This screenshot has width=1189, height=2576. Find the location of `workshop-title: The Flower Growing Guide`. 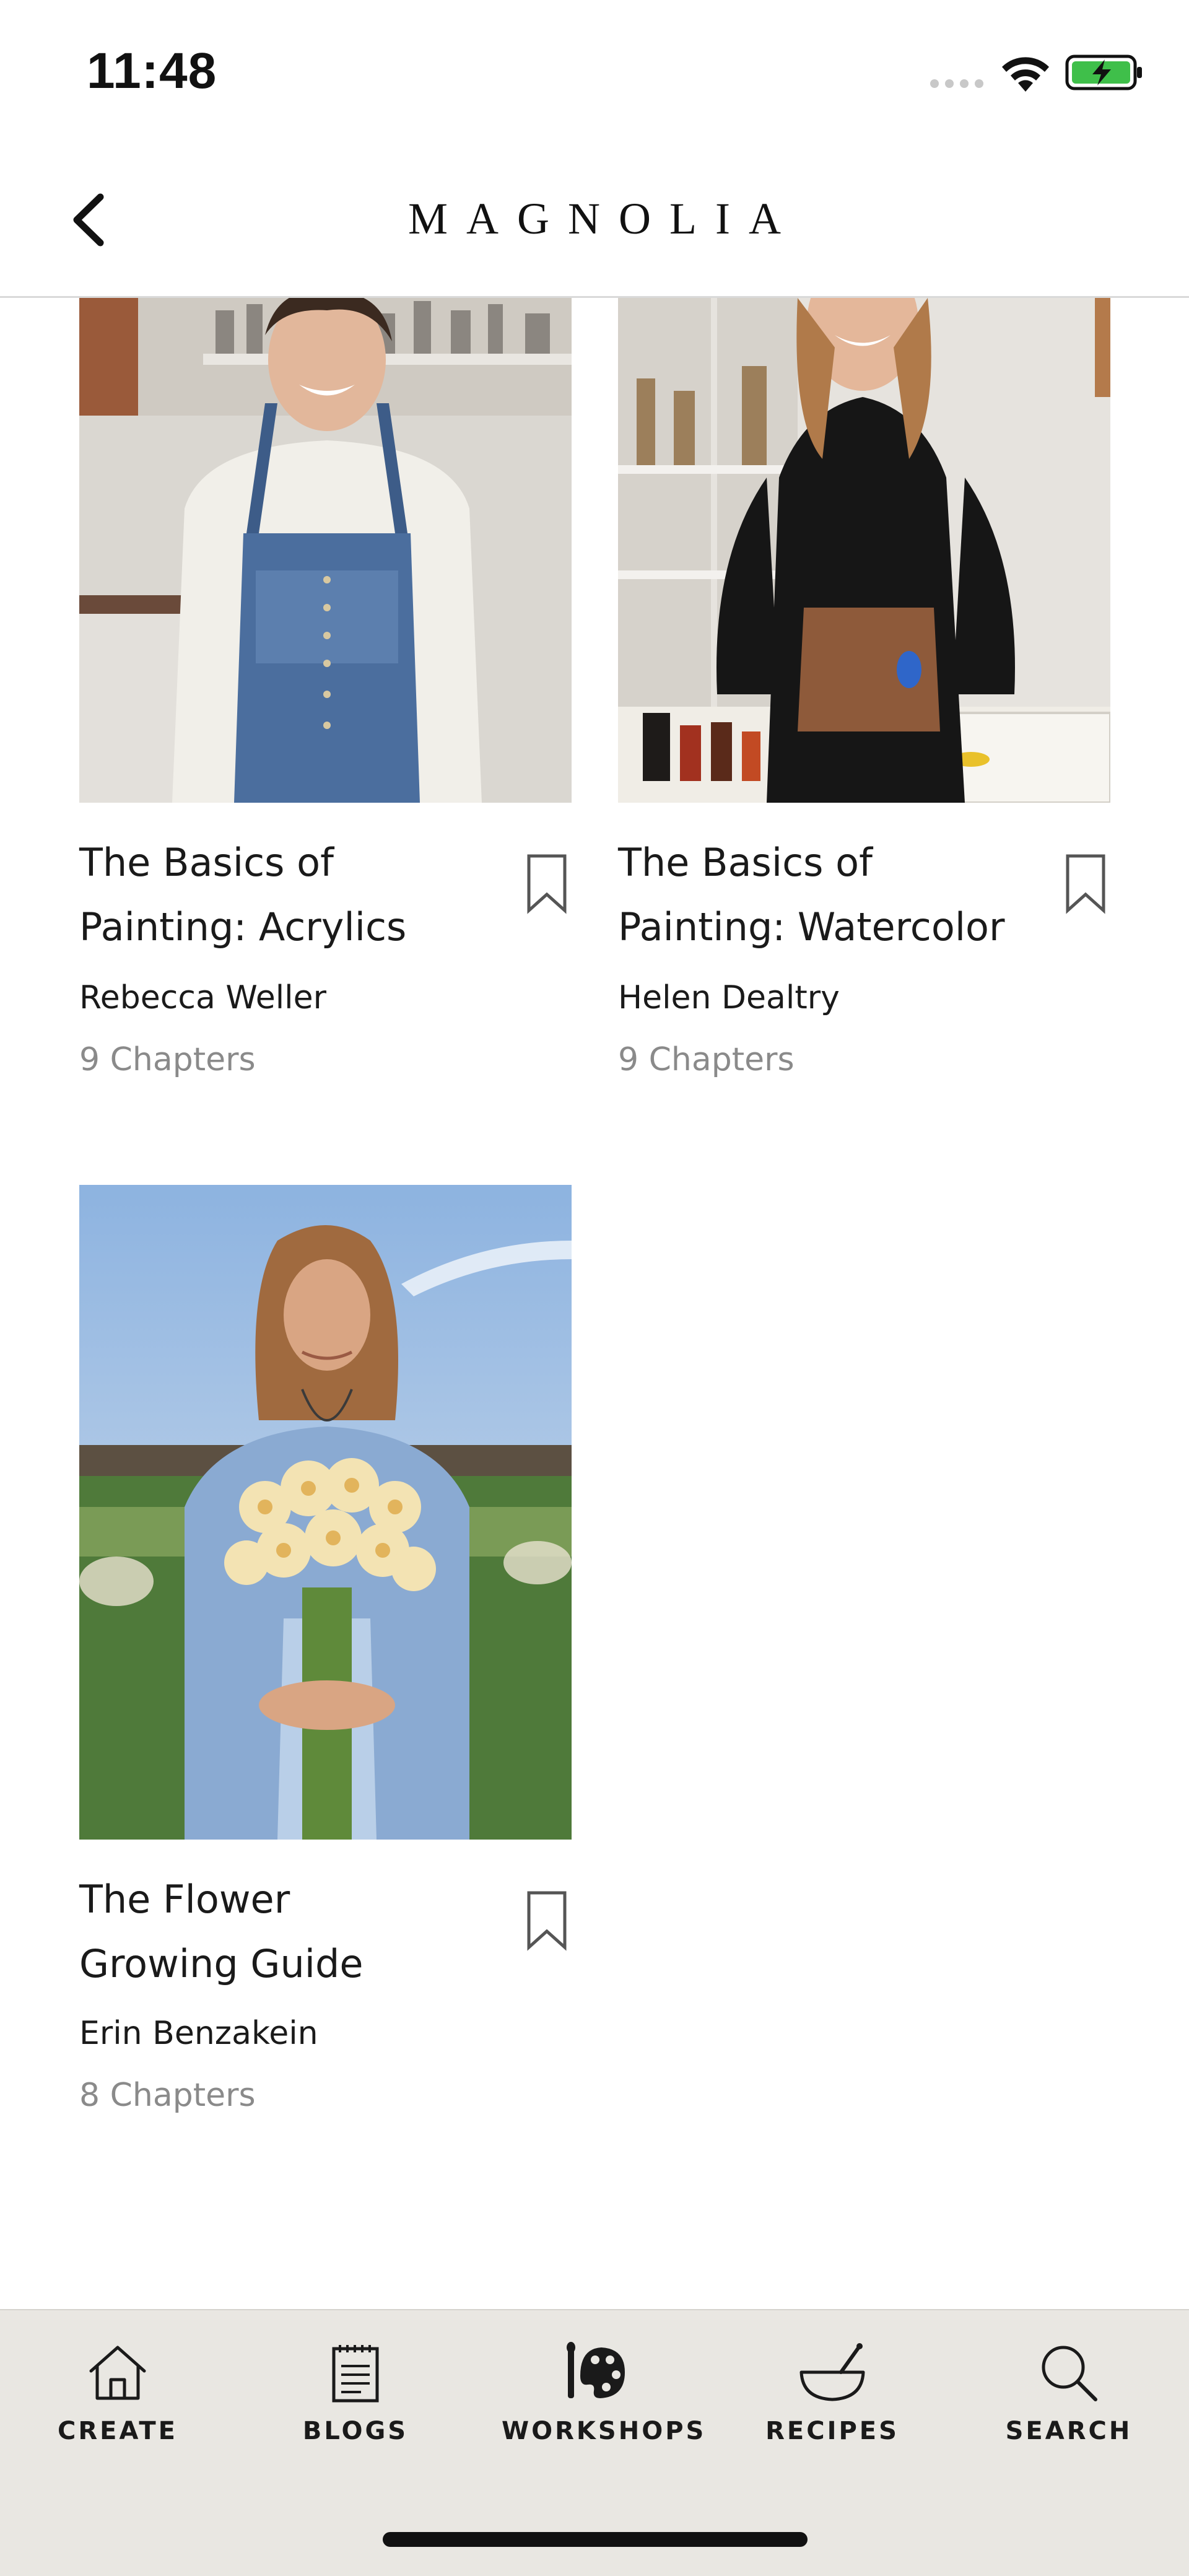

workshop-title: The Flower Growing Guide is located at coordinates (296, 1931).